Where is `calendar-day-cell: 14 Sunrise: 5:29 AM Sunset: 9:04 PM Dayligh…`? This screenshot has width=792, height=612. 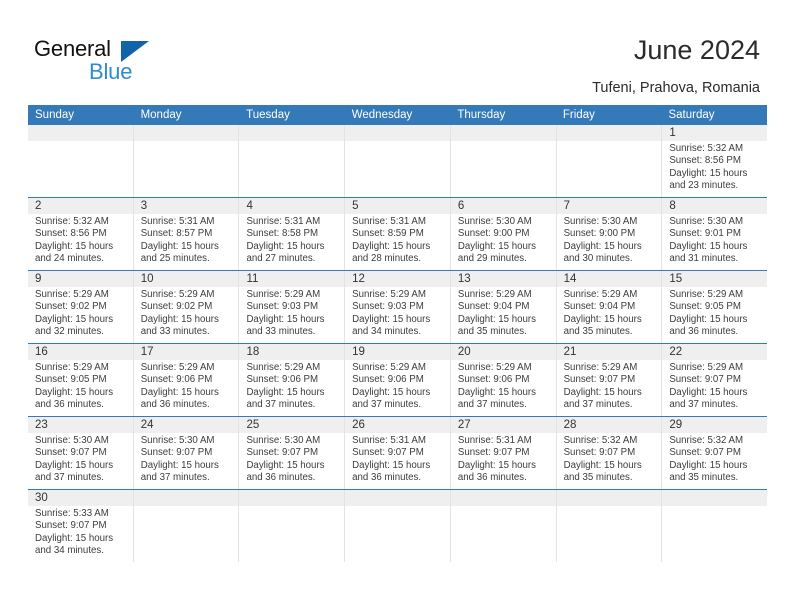 calendar-day-cell: 14 Sunrise: 5:29 AM Sunset: 9:04 PM Dayligh… is located at coordinates (608, 307).